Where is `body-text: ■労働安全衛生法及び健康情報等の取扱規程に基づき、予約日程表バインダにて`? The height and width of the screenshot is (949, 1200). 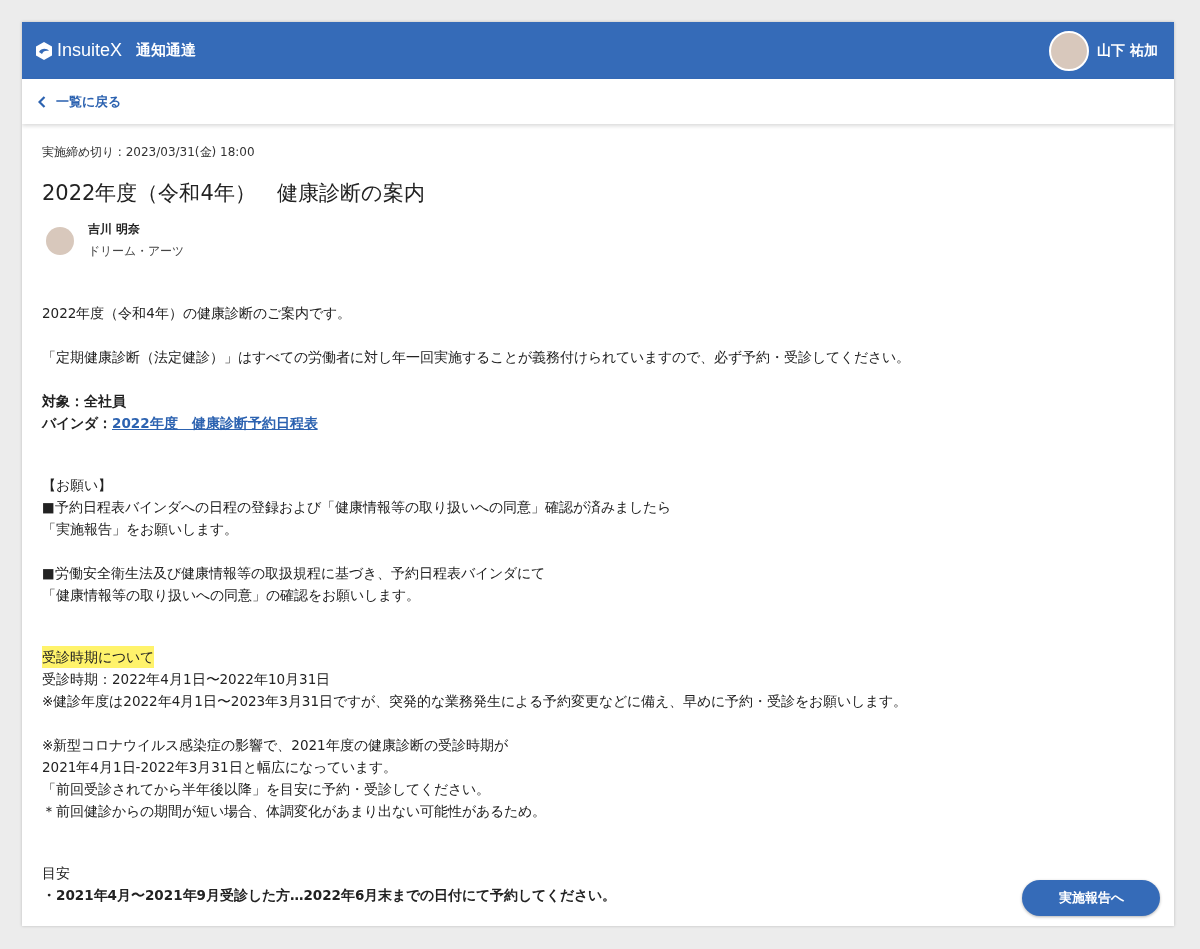 body-text: ■労働安全衛生法及び健康情報等の取扱規程に基づき、予約日程表バインダにて is located at coordinates (293, 573).